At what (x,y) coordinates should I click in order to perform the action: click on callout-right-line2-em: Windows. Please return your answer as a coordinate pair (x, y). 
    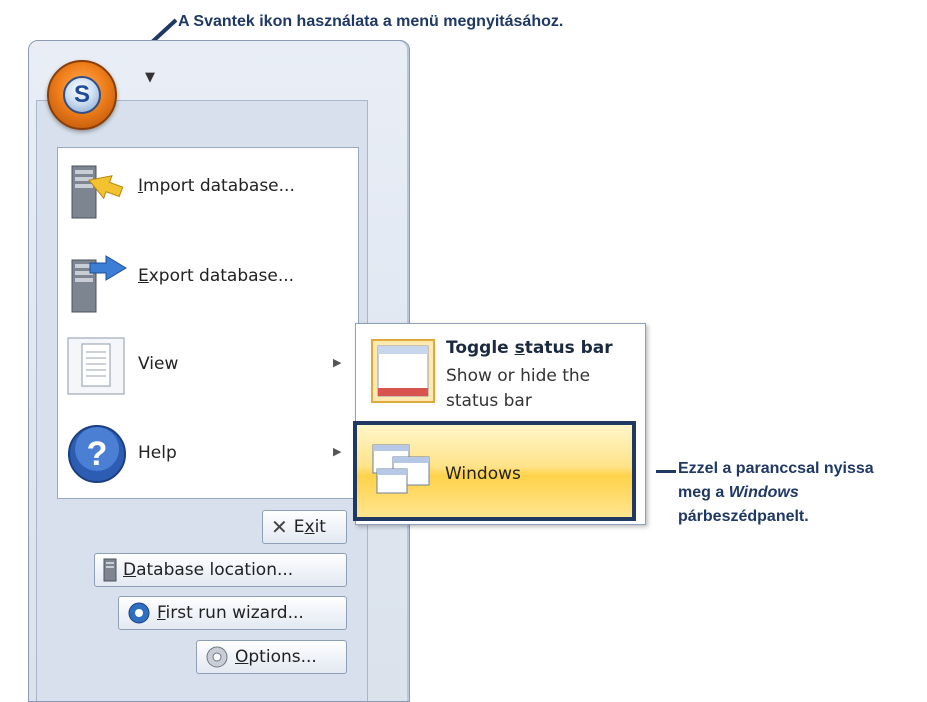
    Looking at the image, I should click on (763, 492).